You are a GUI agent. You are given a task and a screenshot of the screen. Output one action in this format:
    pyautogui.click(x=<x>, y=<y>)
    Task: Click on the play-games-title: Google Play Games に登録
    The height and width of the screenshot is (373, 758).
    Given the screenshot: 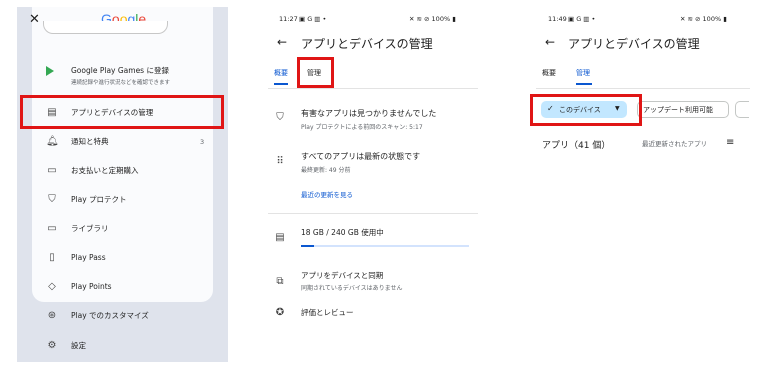 What is the action you would take?
    pyautogui.click(x=120, y=71)
    